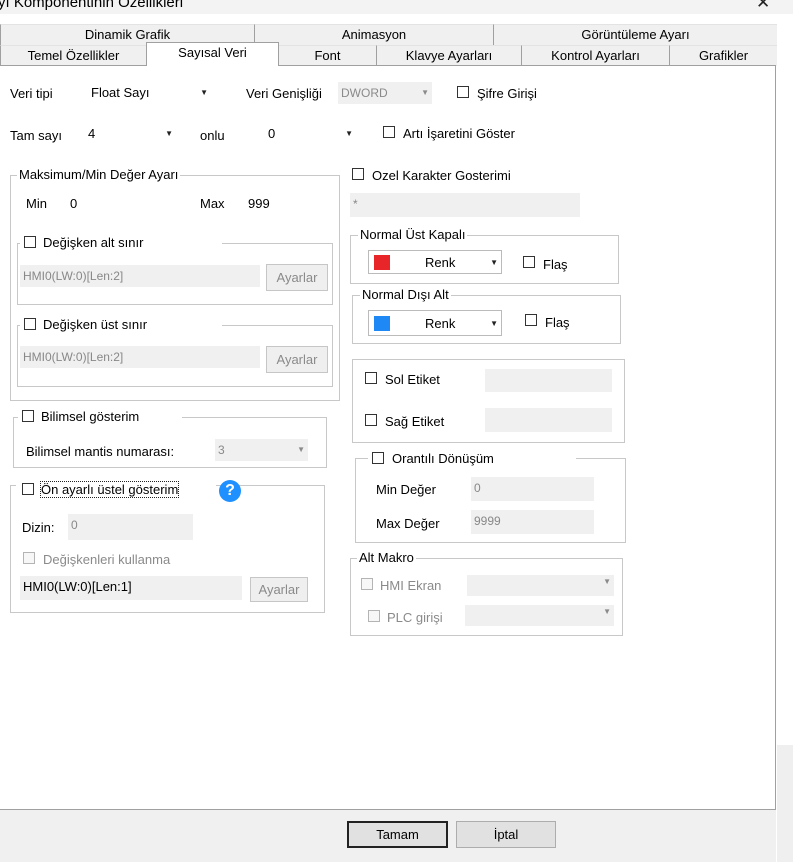 The width and height of the screenshot is (793, 862). I want to click on tab-grafikler: Grafikler, so click(723, 55).